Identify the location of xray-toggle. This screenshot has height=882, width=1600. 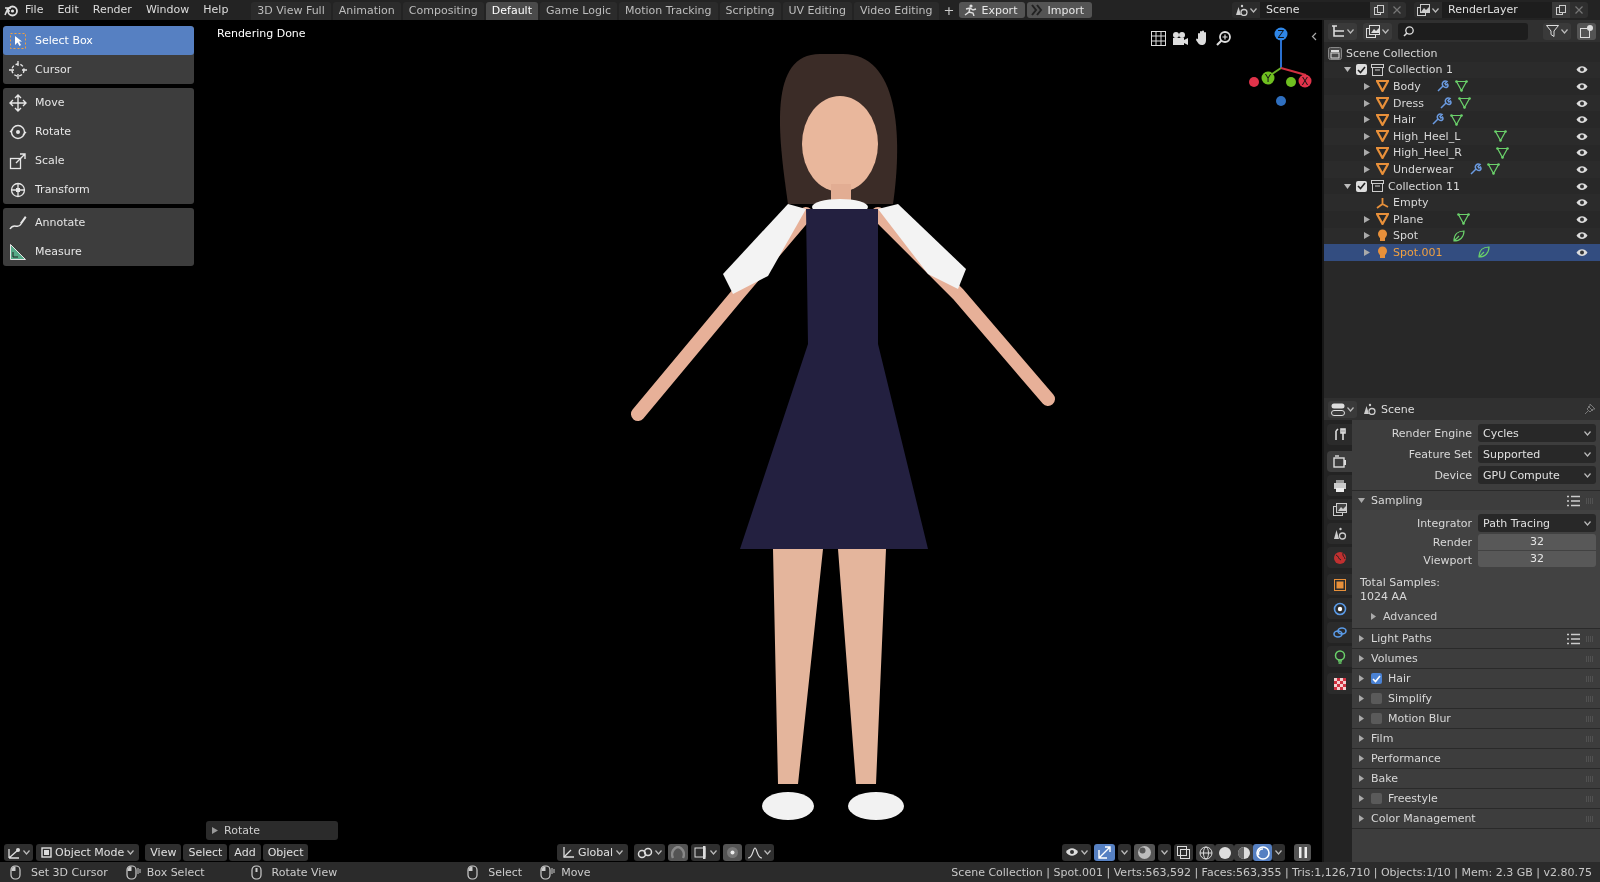
(1183, 852).